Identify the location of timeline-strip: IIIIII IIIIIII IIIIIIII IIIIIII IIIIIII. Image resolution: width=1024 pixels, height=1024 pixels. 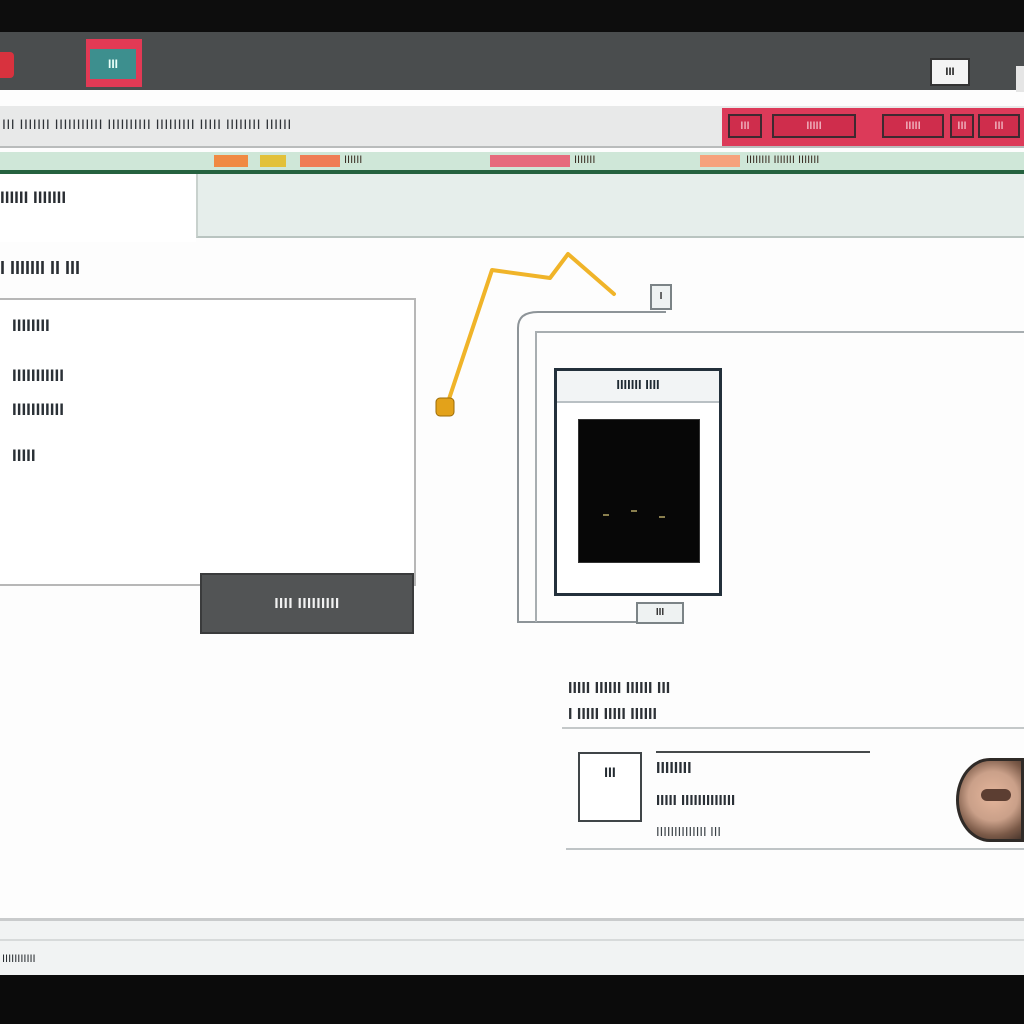
(512, 161).